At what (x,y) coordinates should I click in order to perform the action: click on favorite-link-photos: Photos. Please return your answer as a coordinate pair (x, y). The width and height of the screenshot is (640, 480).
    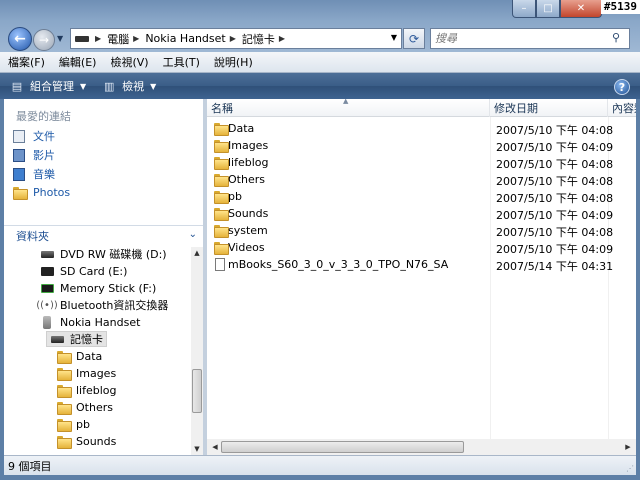
    Looking at the image, I should click on (41, 192).